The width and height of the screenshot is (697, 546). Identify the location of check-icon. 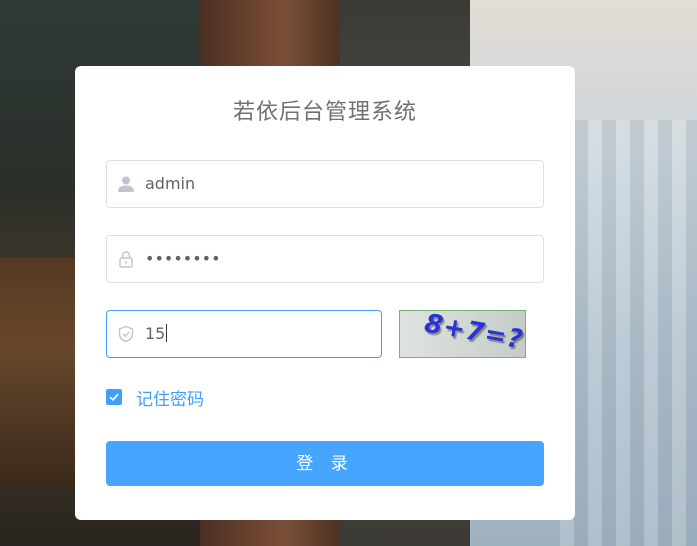
(114, 397).